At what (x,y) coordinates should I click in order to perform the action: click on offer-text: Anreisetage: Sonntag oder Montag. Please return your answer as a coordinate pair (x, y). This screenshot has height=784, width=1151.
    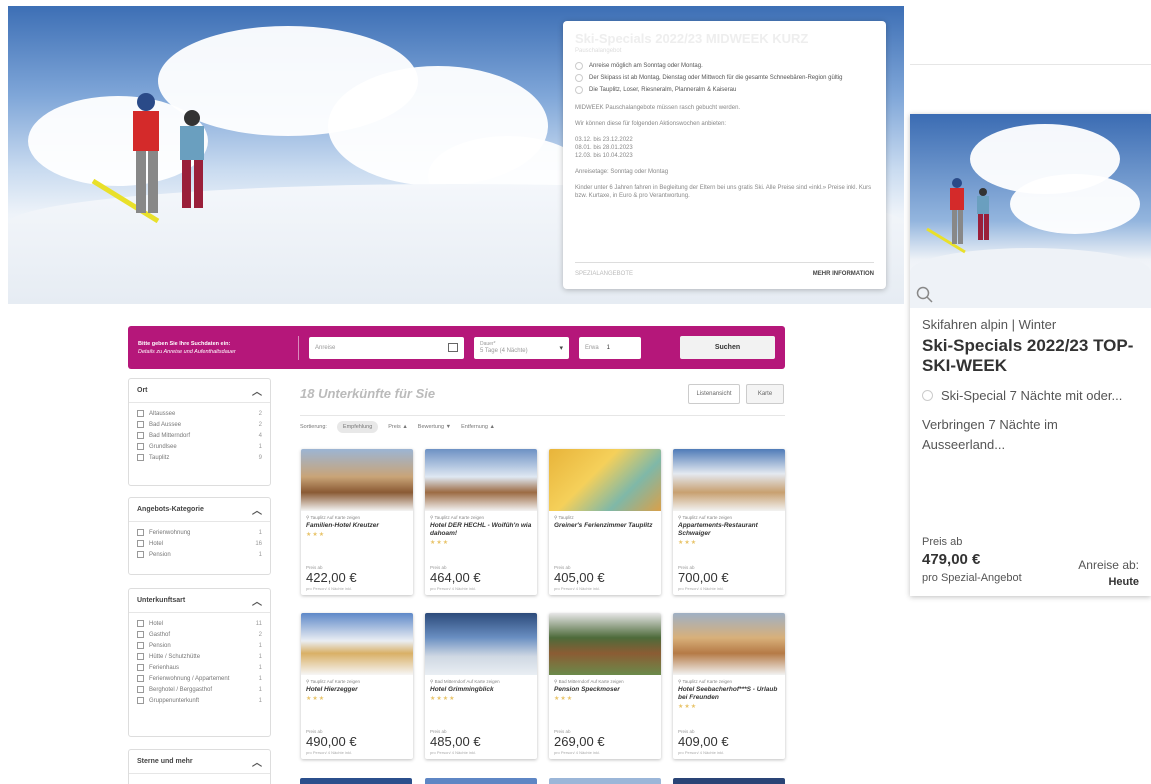
    Looking at the image, I should click on (622, 172).